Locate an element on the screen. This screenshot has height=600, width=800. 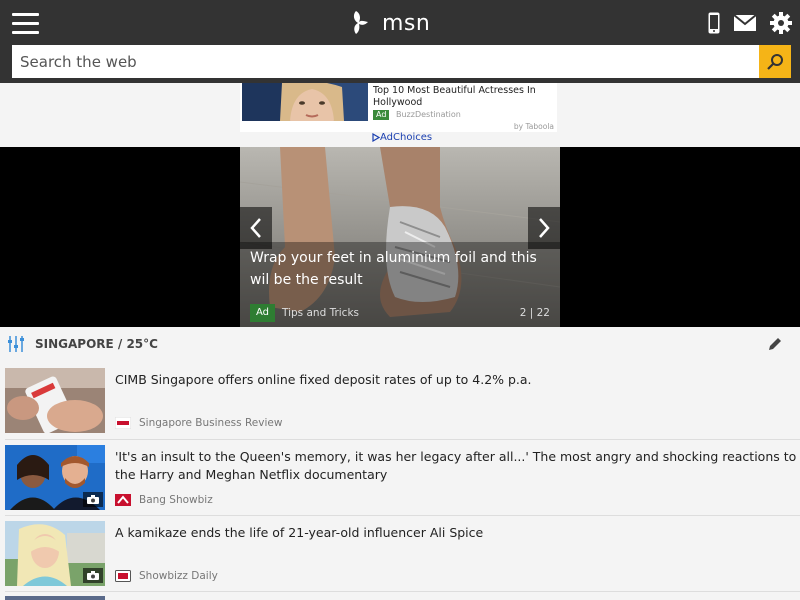
hero-image is located at coordinates (400, 237).